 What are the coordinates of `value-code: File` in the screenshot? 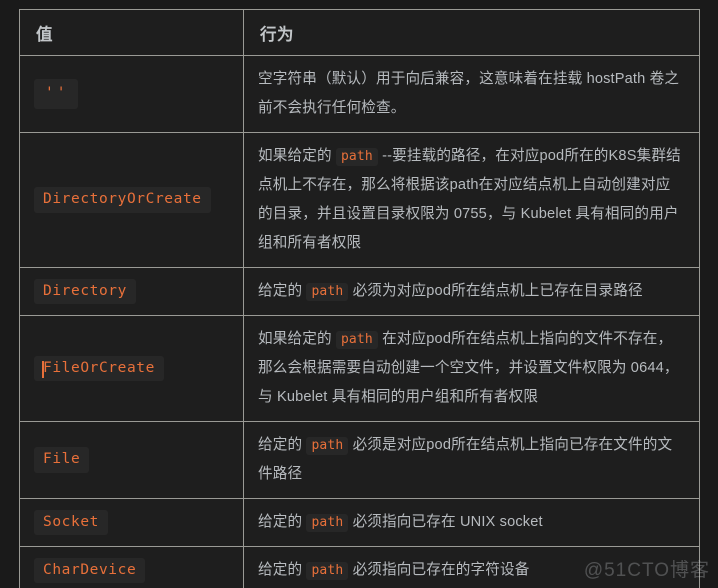 It's located at (62, 460).